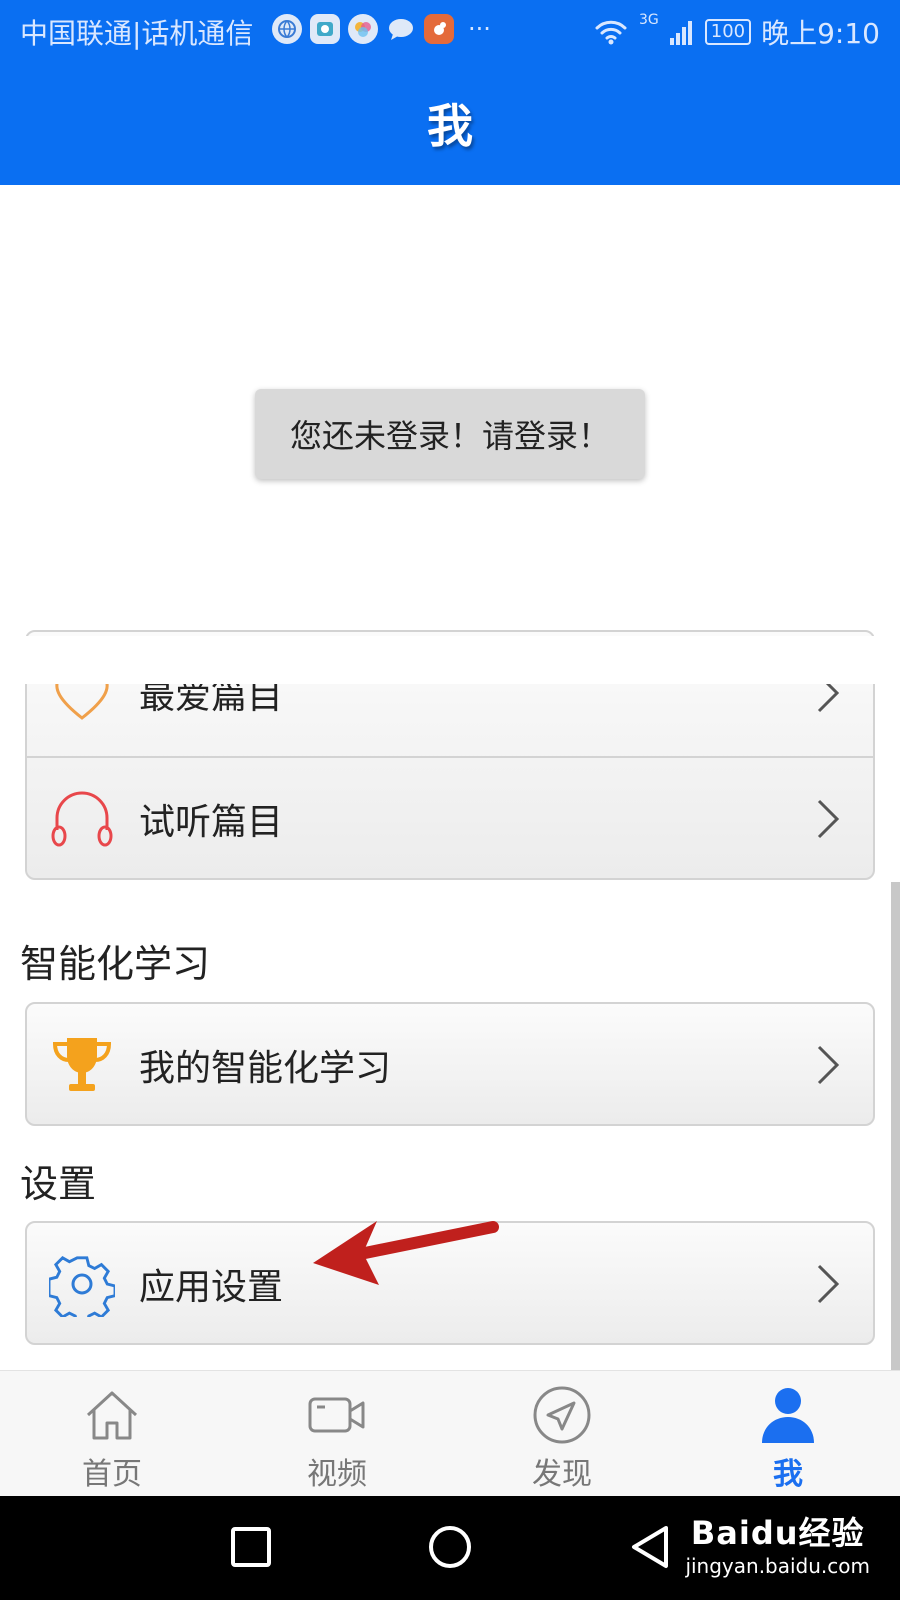  Describe the element at coordinates (363, 29) in the screenshot. I see `colorful-app-icon` at that location.